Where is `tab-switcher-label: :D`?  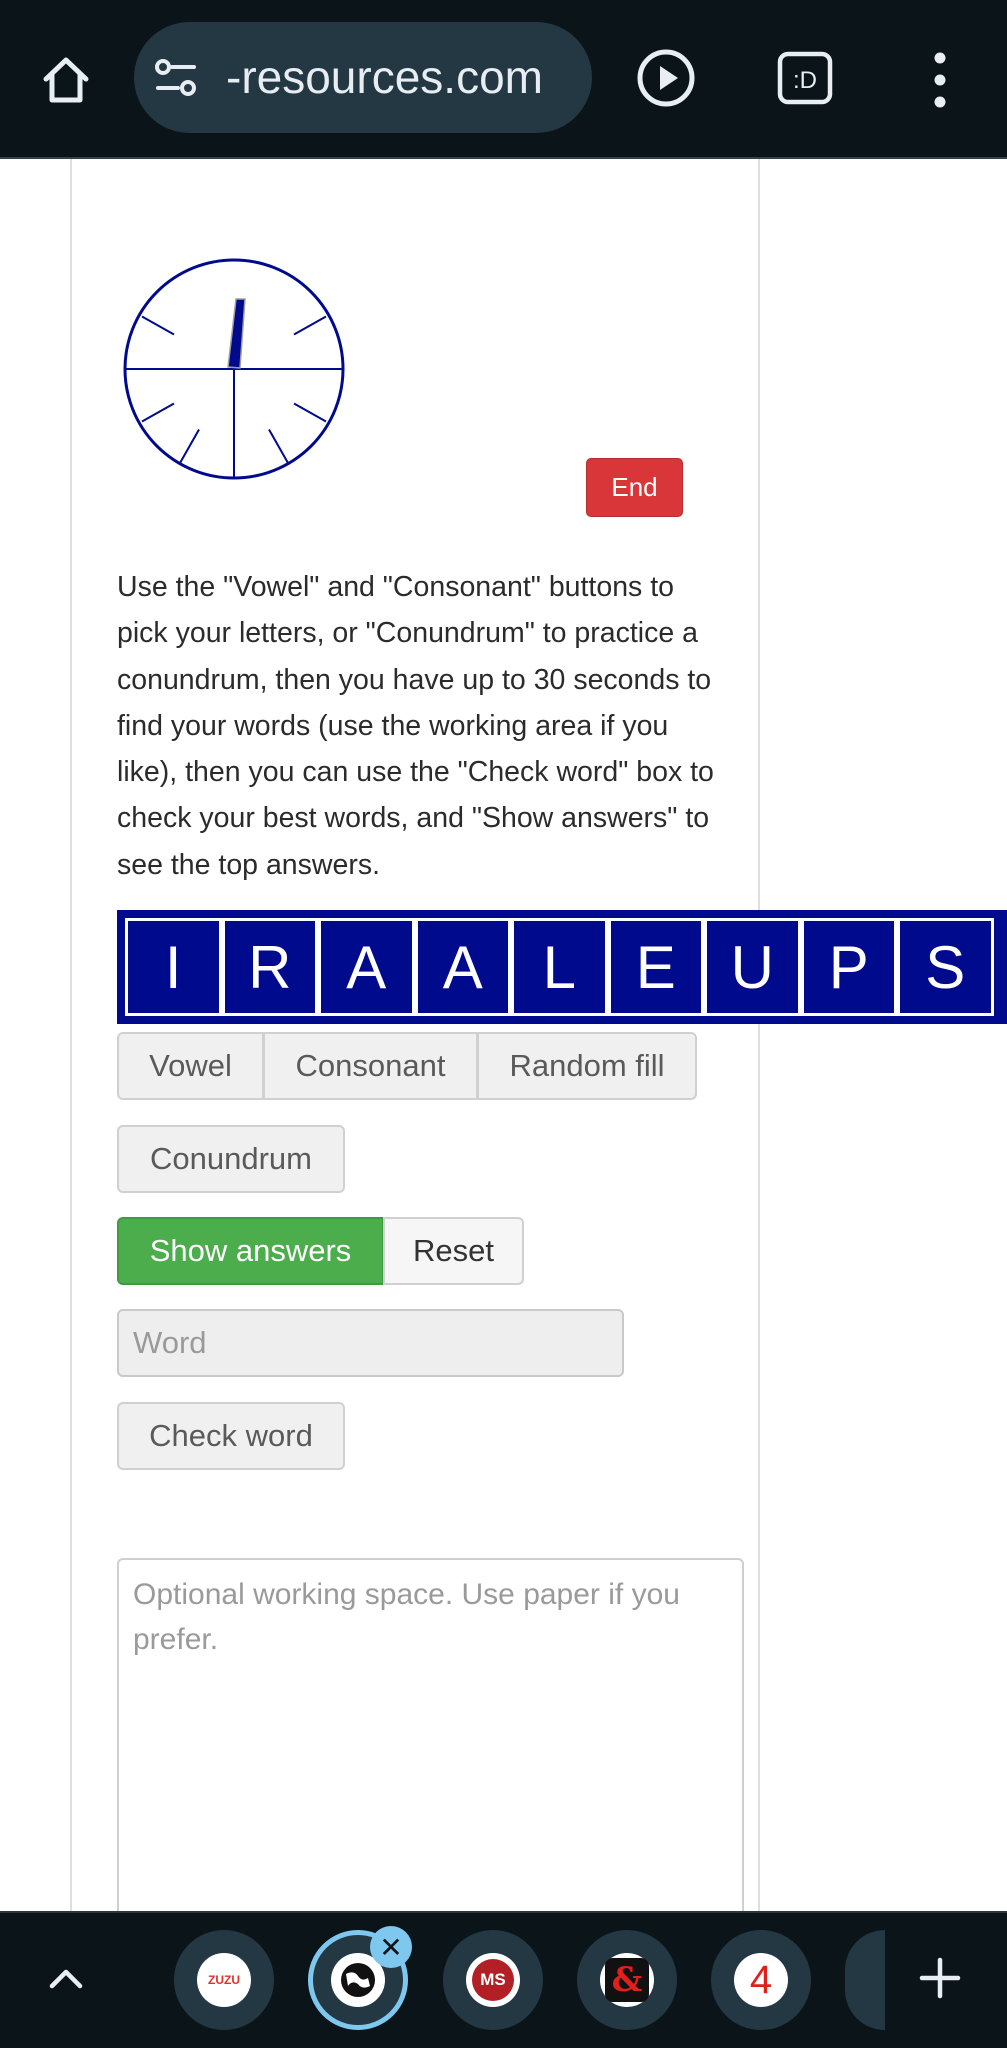 tab-switcher-label: :D is located at coordinates (805, 80).